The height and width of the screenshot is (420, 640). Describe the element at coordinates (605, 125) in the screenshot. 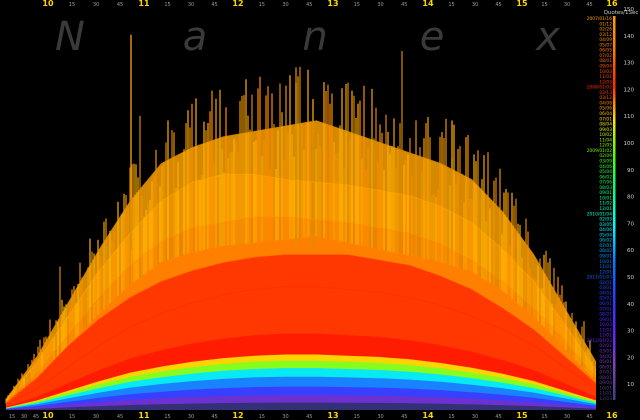

I see `legend-date-label: 08/04` at that location.